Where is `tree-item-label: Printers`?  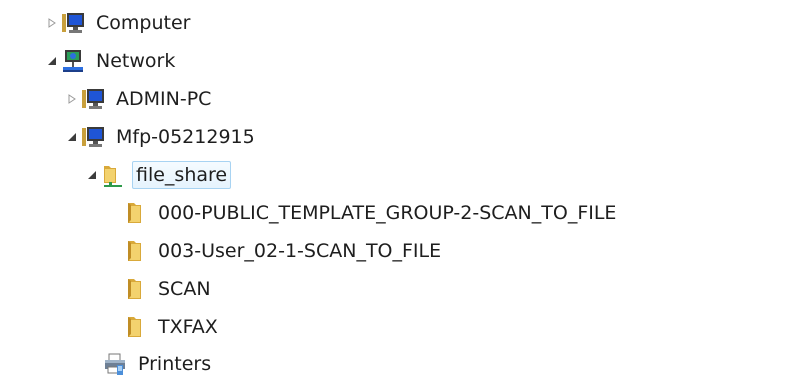
tree-item-label: Printers is located at coordinates (175, 364).